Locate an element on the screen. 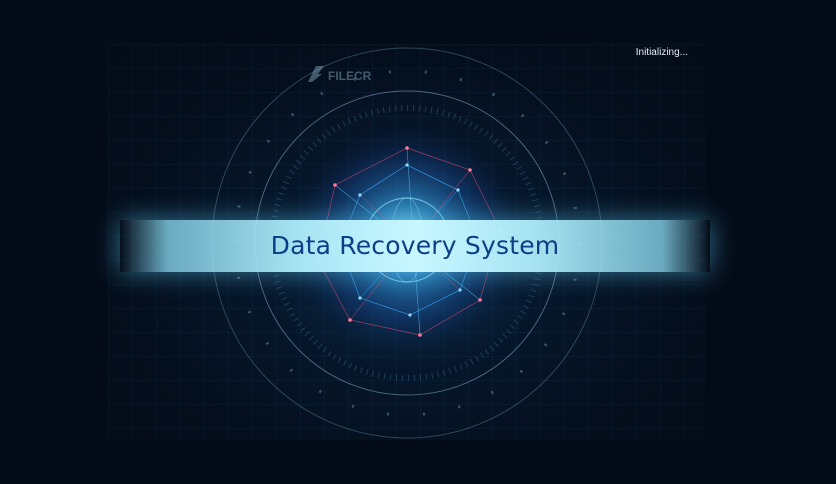  app-title: Data Recovery System is located at coordinates (415, 245).